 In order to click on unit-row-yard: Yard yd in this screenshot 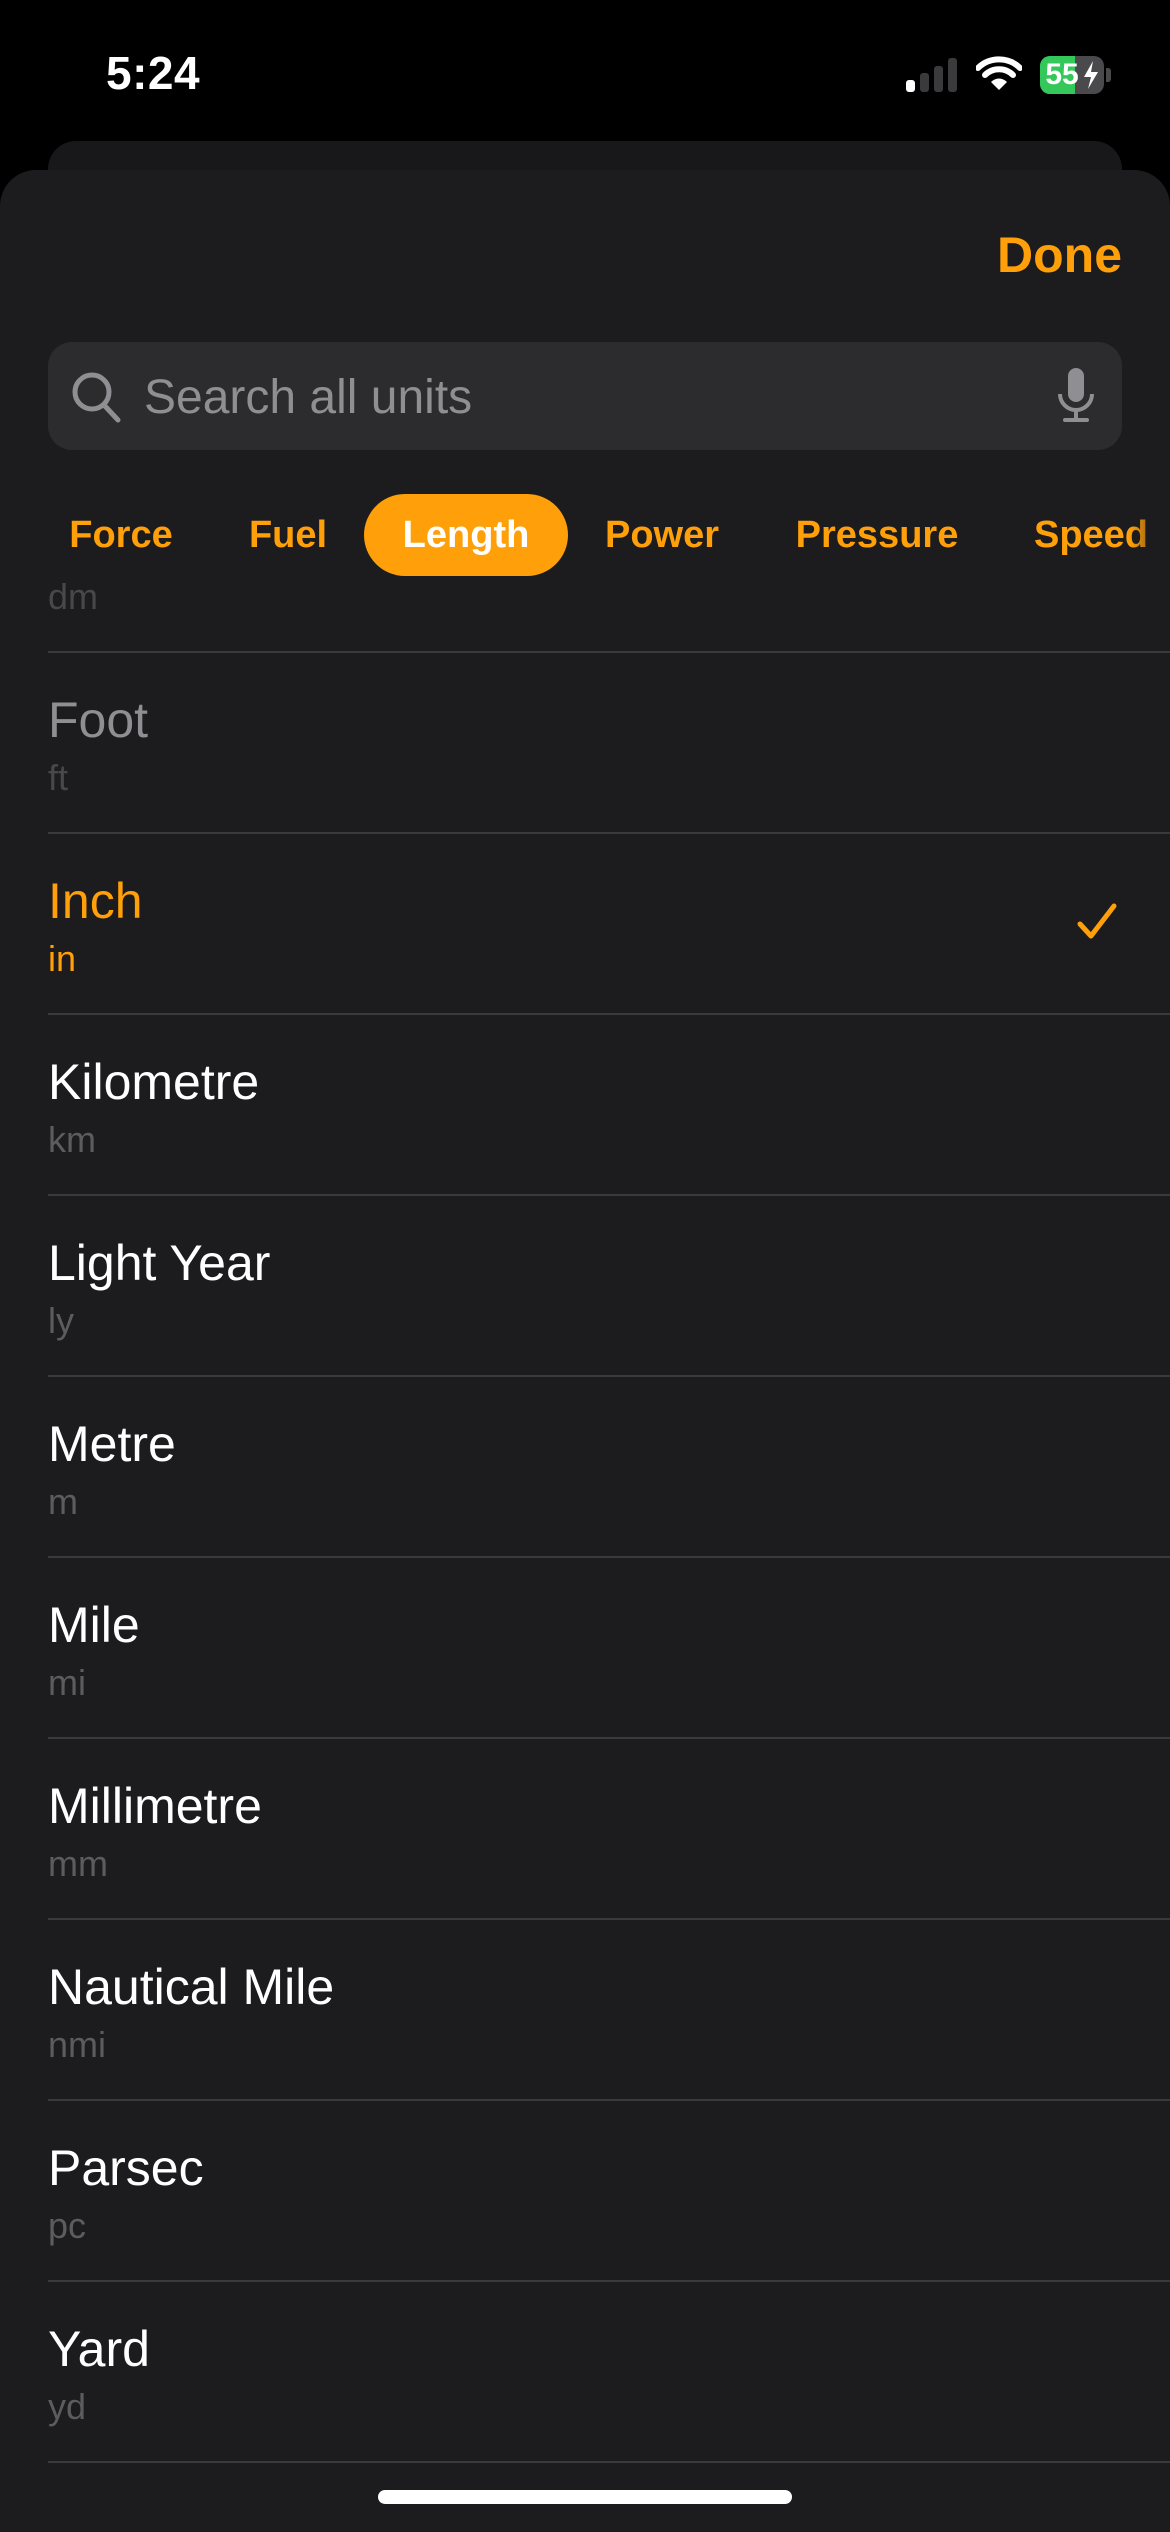, I will do `click(609, 2372)`.